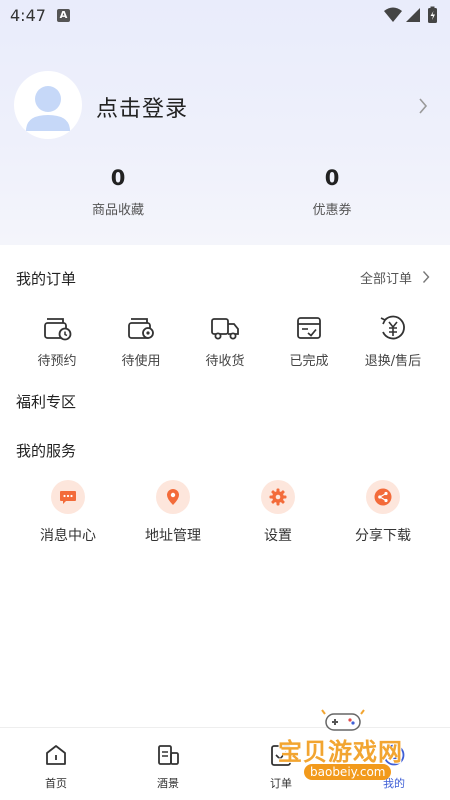 Image resolution: width=450 pixels, height=800 pixels. Describe the element at coordinates (332, 210) in the screenshot. I see `coupons-label: 优惠券` at that location.